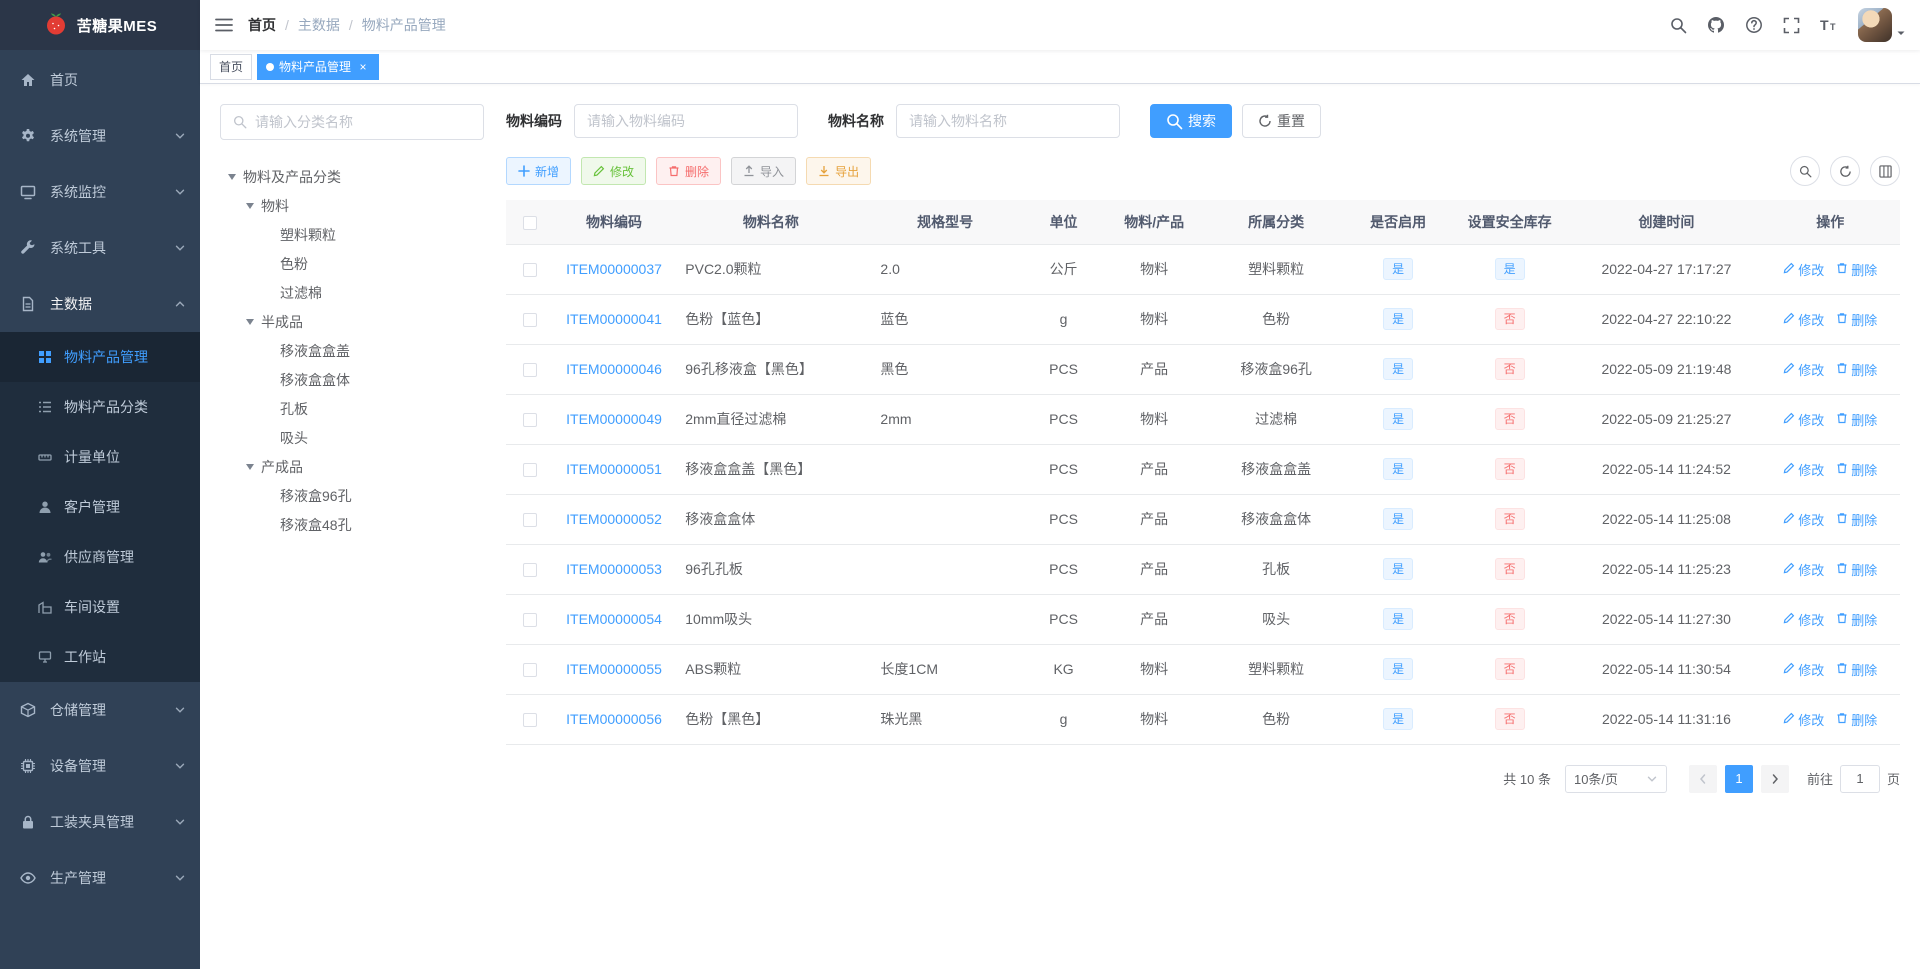 Image resolution: width=1920 pixels, height=969 pixels. What do you see at coordinates (1666, 222) in the screenshot?
I see `column-header: 创建时间` at bounding box center [1666, 222].